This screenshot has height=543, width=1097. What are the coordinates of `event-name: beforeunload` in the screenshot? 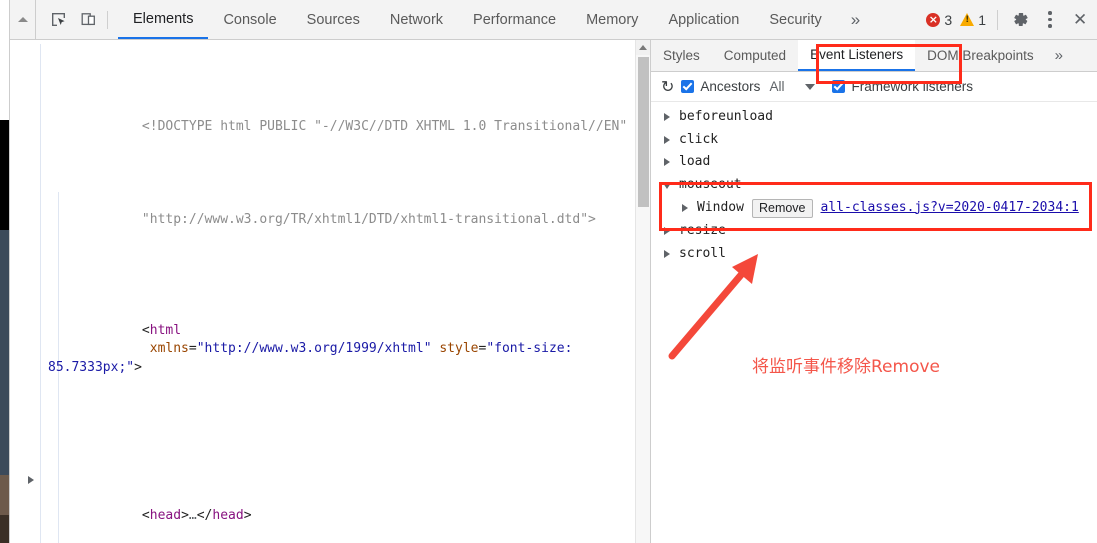 It's located at (726, 116).